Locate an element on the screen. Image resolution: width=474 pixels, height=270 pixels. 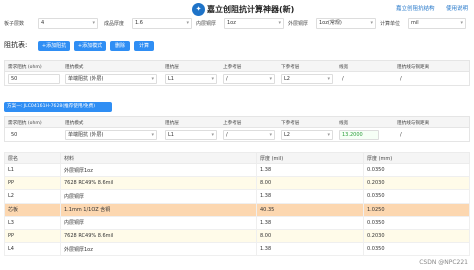
watermark: CSDN @NPC221 is located at coordinates (443, 262).